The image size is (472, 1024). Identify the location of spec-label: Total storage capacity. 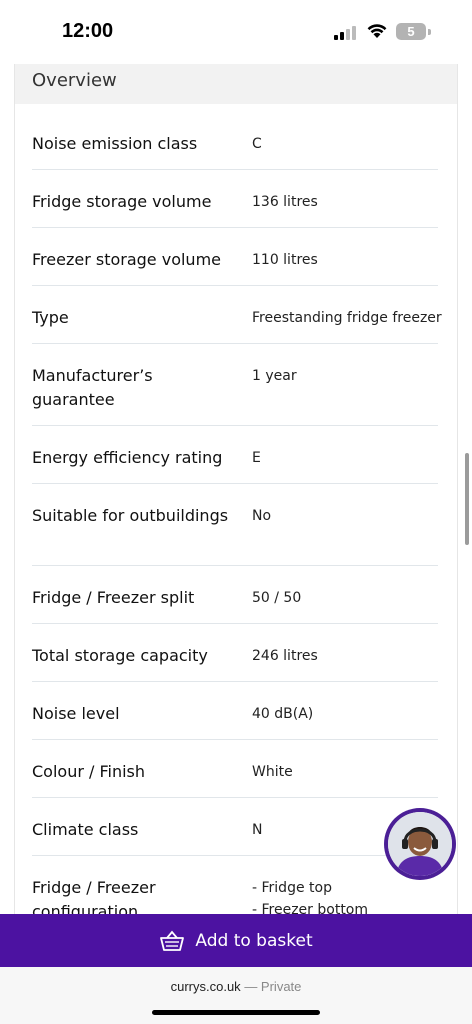
(120, 655).